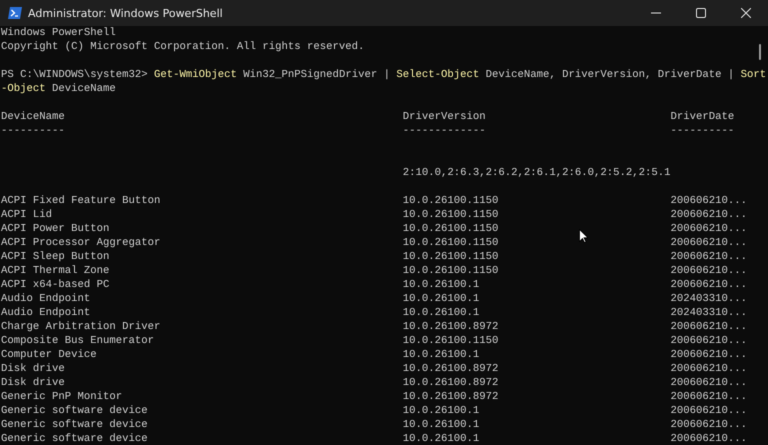 The image size is (768, 445). I want to click on table-cell-text: ACPI Thermal Zone, so click(55, 271).